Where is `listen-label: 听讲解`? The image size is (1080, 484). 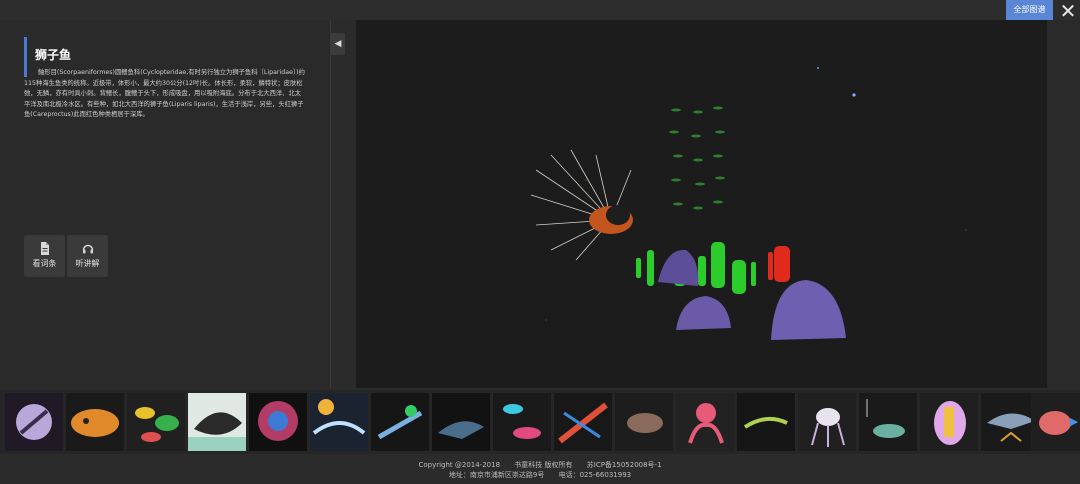
listen-label: 听讲解 is located at coordinates (87, 263).